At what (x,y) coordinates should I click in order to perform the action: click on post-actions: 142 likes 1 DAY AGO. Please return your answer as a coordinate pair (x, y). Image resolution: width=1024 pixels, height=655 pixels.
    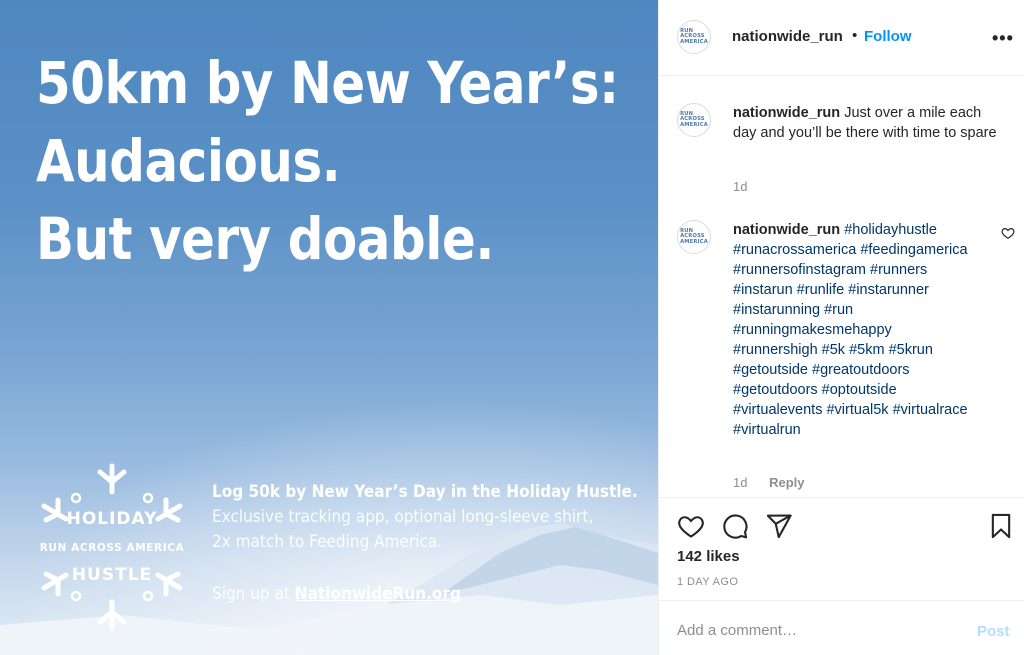
    Looking at the image, I should click on (841, 548).